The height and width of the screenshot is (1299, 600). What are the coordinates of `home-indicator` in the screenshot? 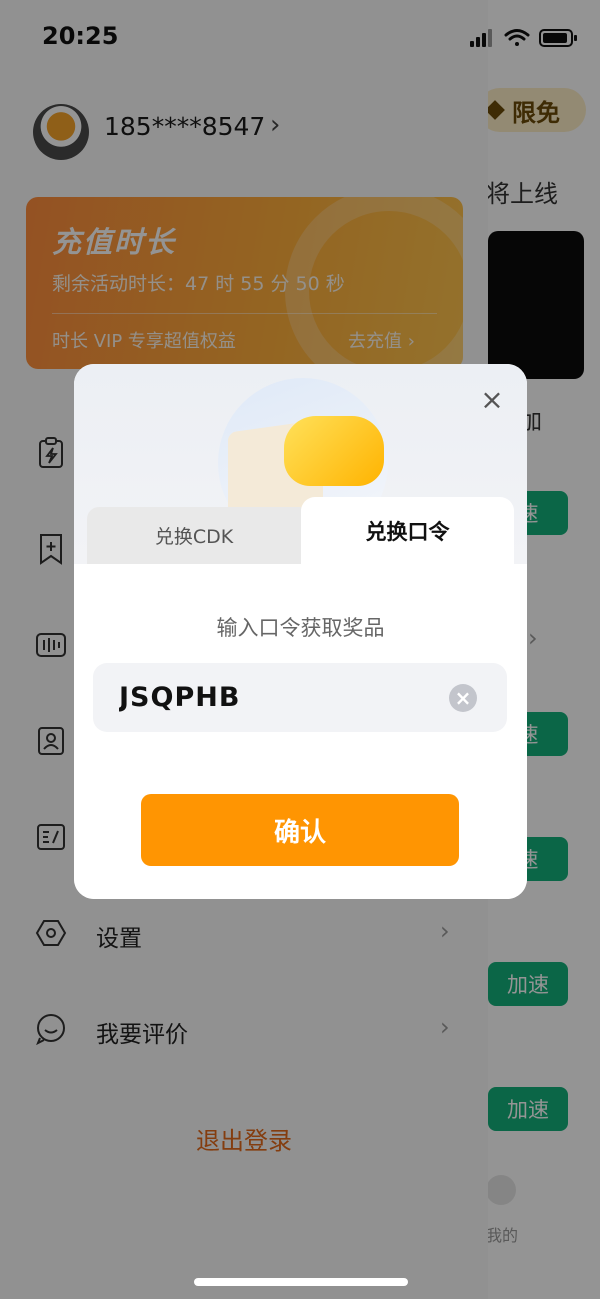 It's located at (301, 1282).